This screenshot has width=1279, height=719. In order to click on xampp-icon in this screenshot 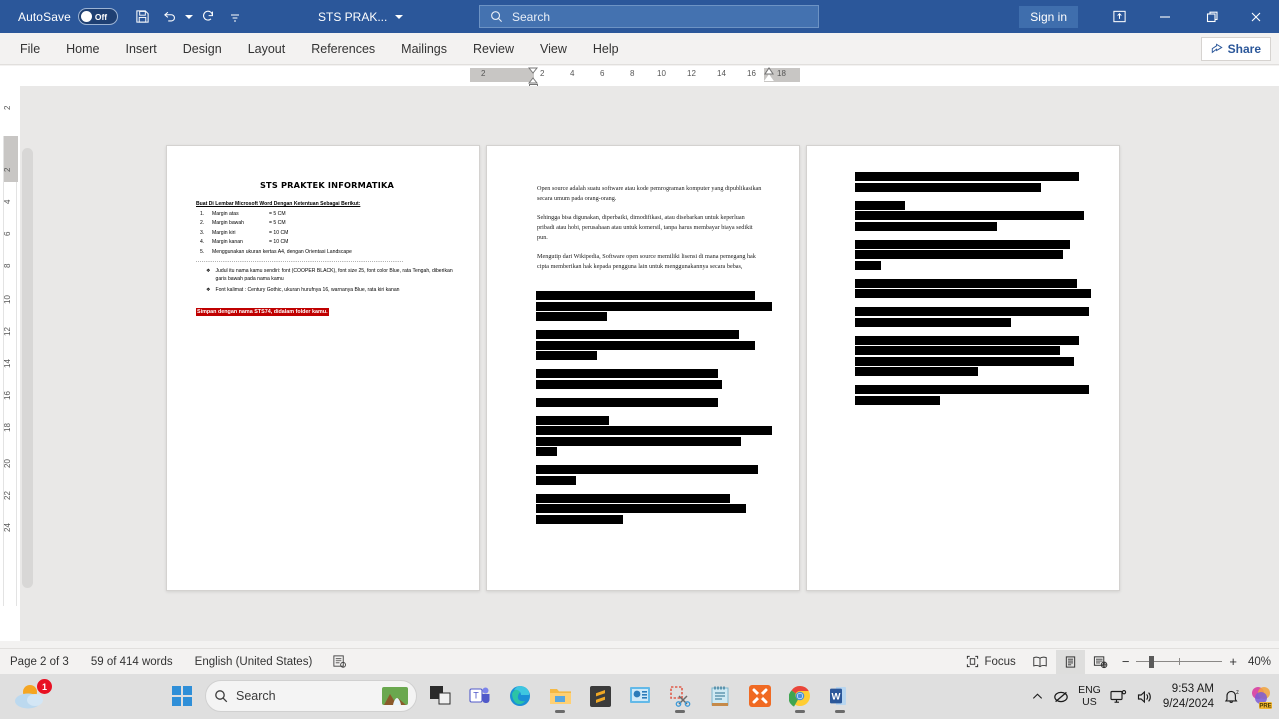, I will do `click(760, 696)`.